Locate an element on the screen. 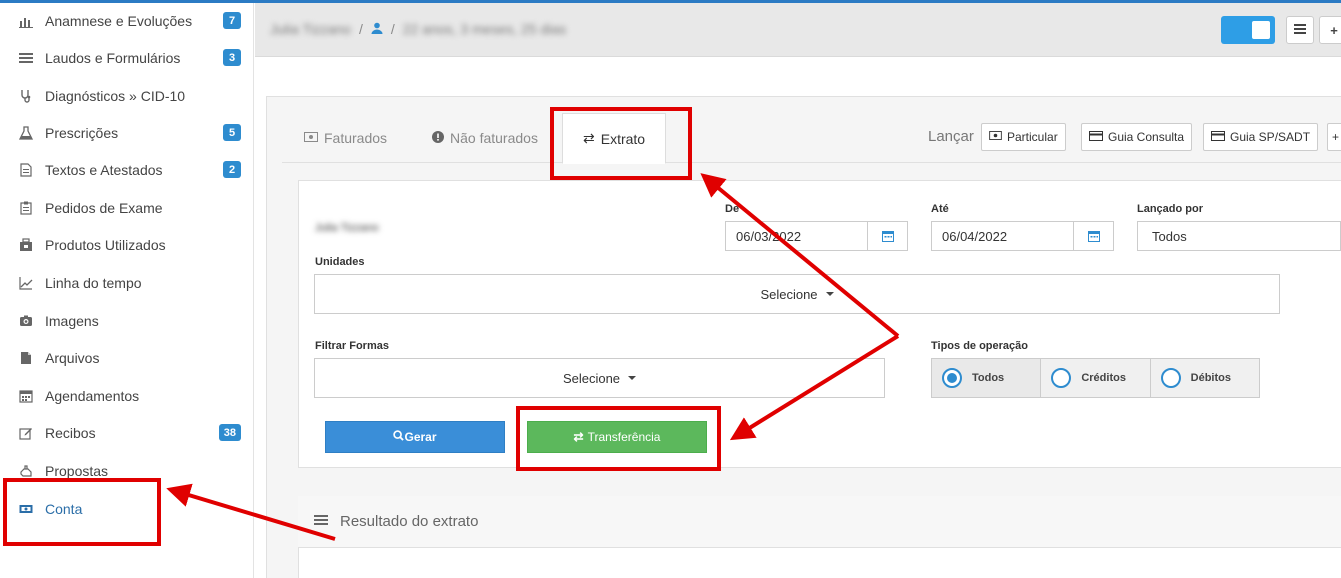 The image size is (1341, 578). date-value: 06/03/2022 is located at coordinates (769, 236).